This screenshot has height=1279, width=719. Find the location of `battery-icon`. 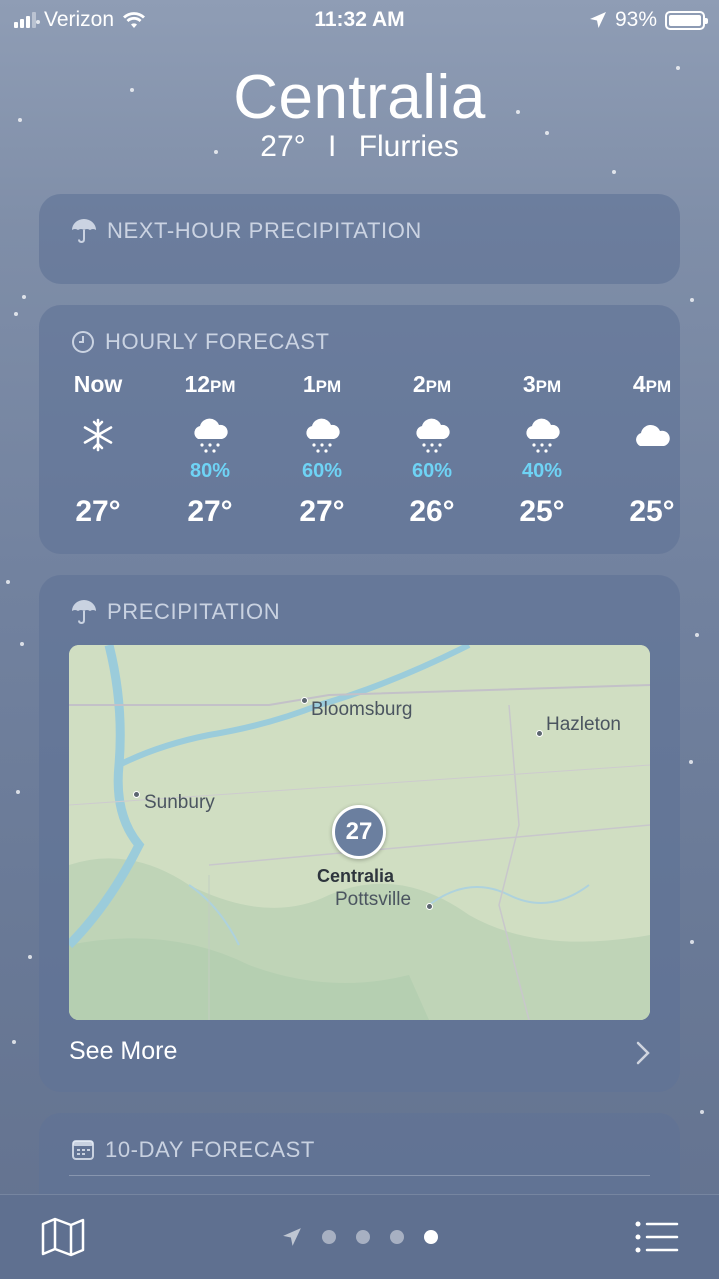

battery-icon is located at coordinates (686, 20).